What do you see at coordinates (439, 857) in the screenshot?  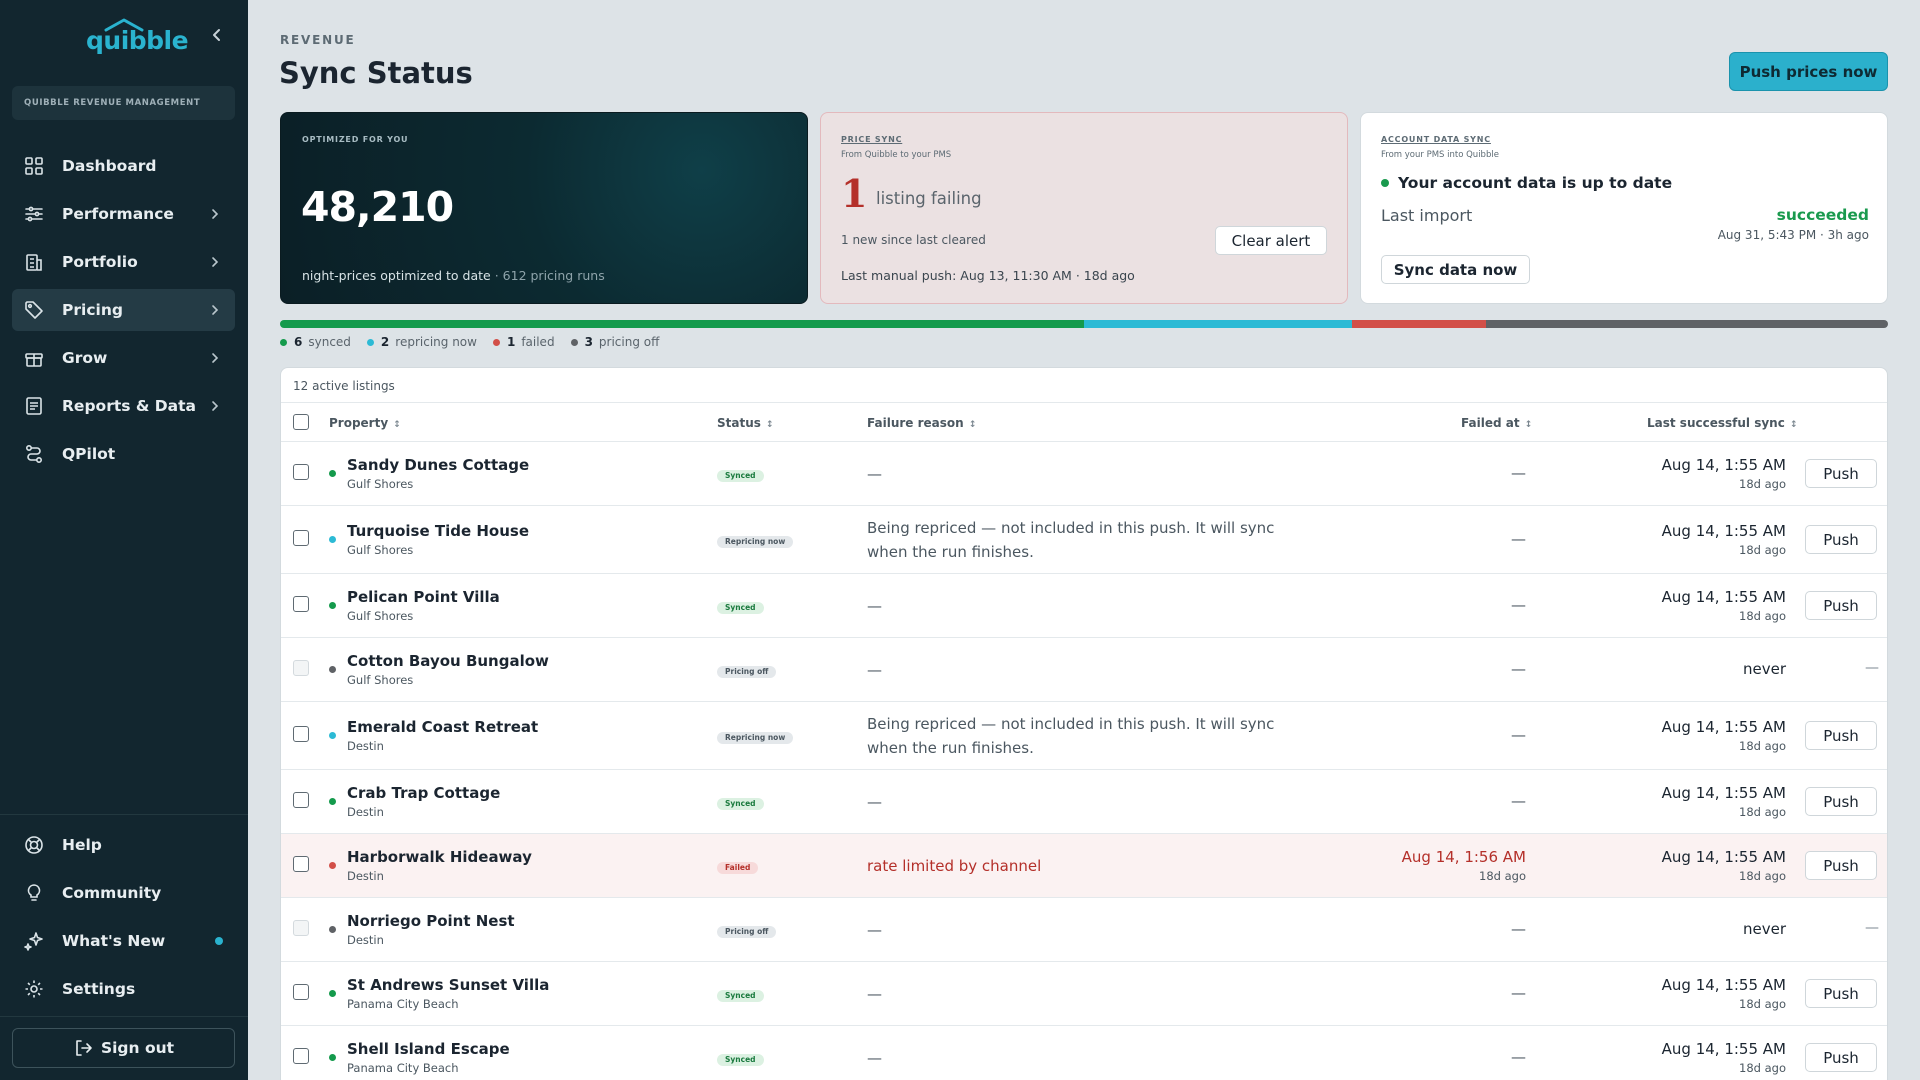 I see `property-name: Harborwalk Hideaway` at bounding box center [439, 857].